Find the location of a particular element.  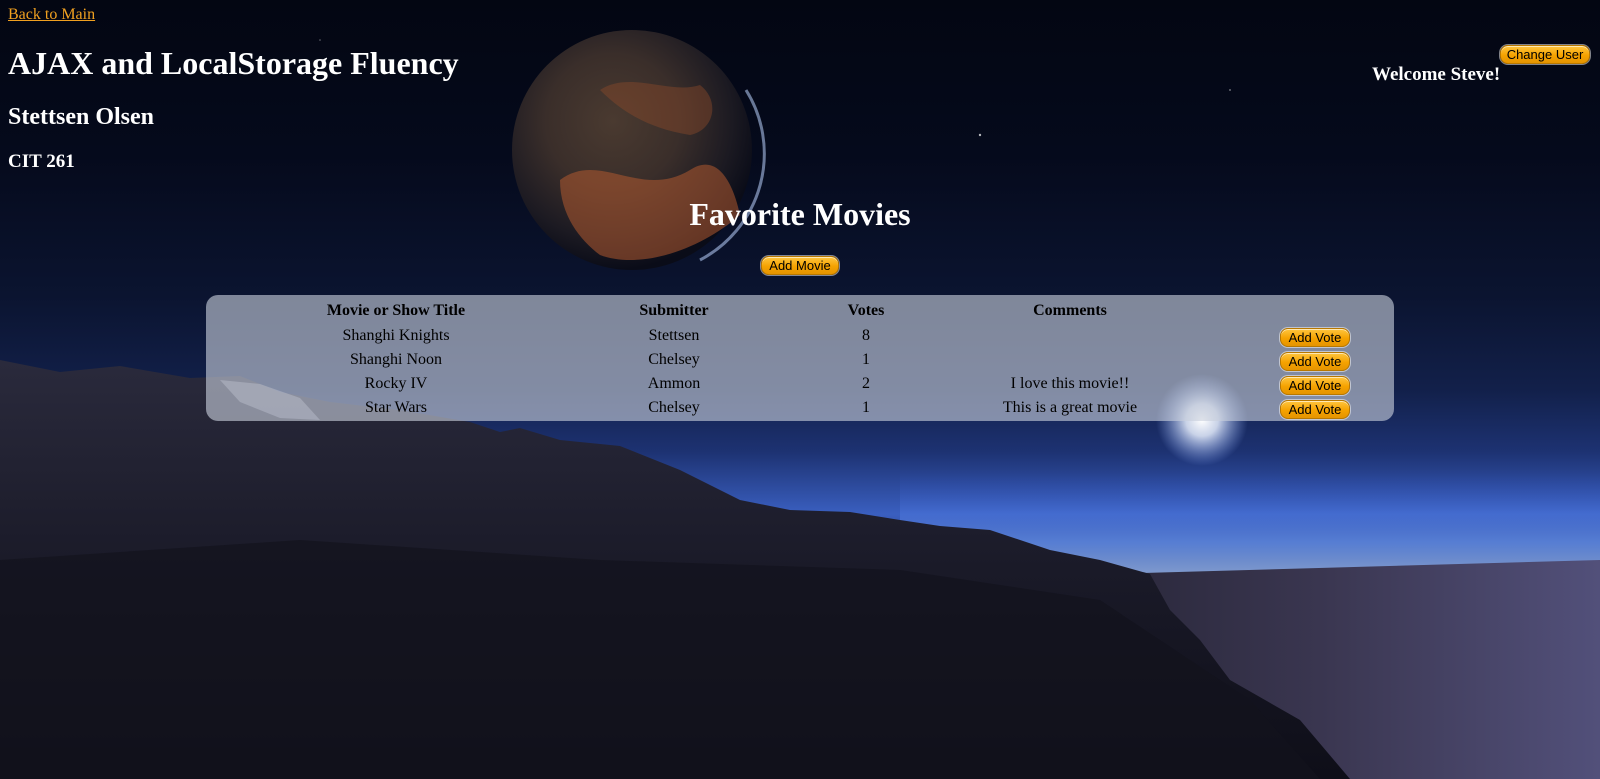

comment-cell: This is a great movie is located at coordinates (1070, 407).